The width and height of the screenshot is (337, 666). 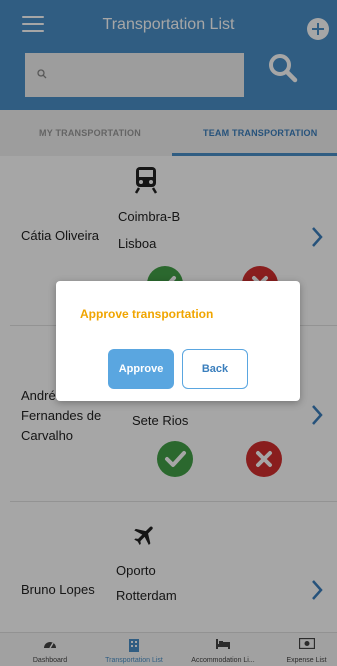 What do you see at coordinates (215, 369) in the screenshot?
I see `back-button: Back` at bounding box center [215, 369].